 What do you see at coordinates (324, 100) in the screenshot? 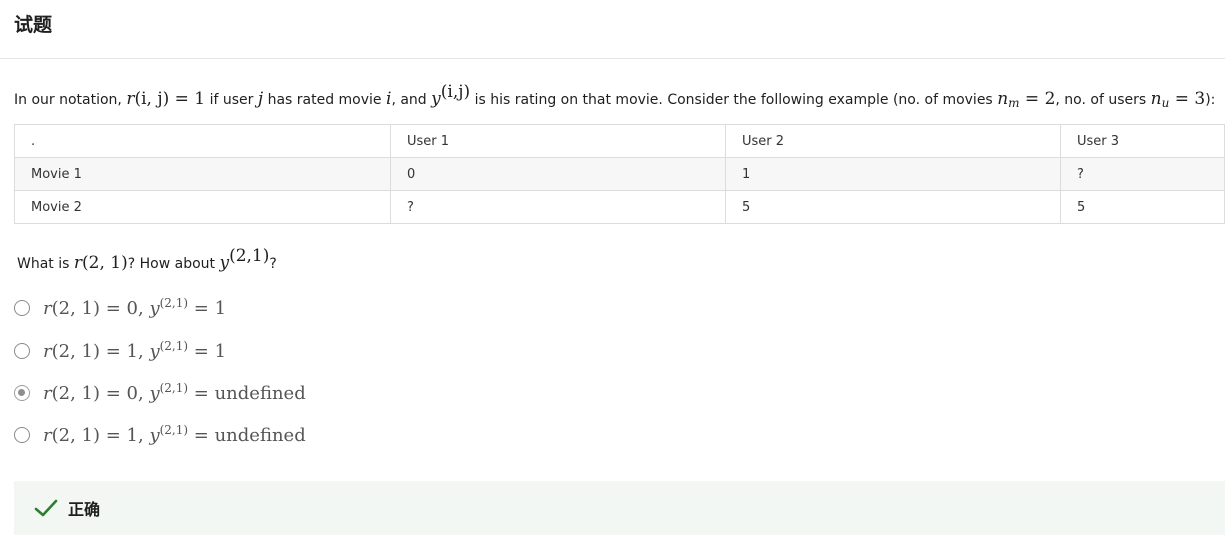
I see `prompt-text: has rated movie` at bounding box center [324, 100].